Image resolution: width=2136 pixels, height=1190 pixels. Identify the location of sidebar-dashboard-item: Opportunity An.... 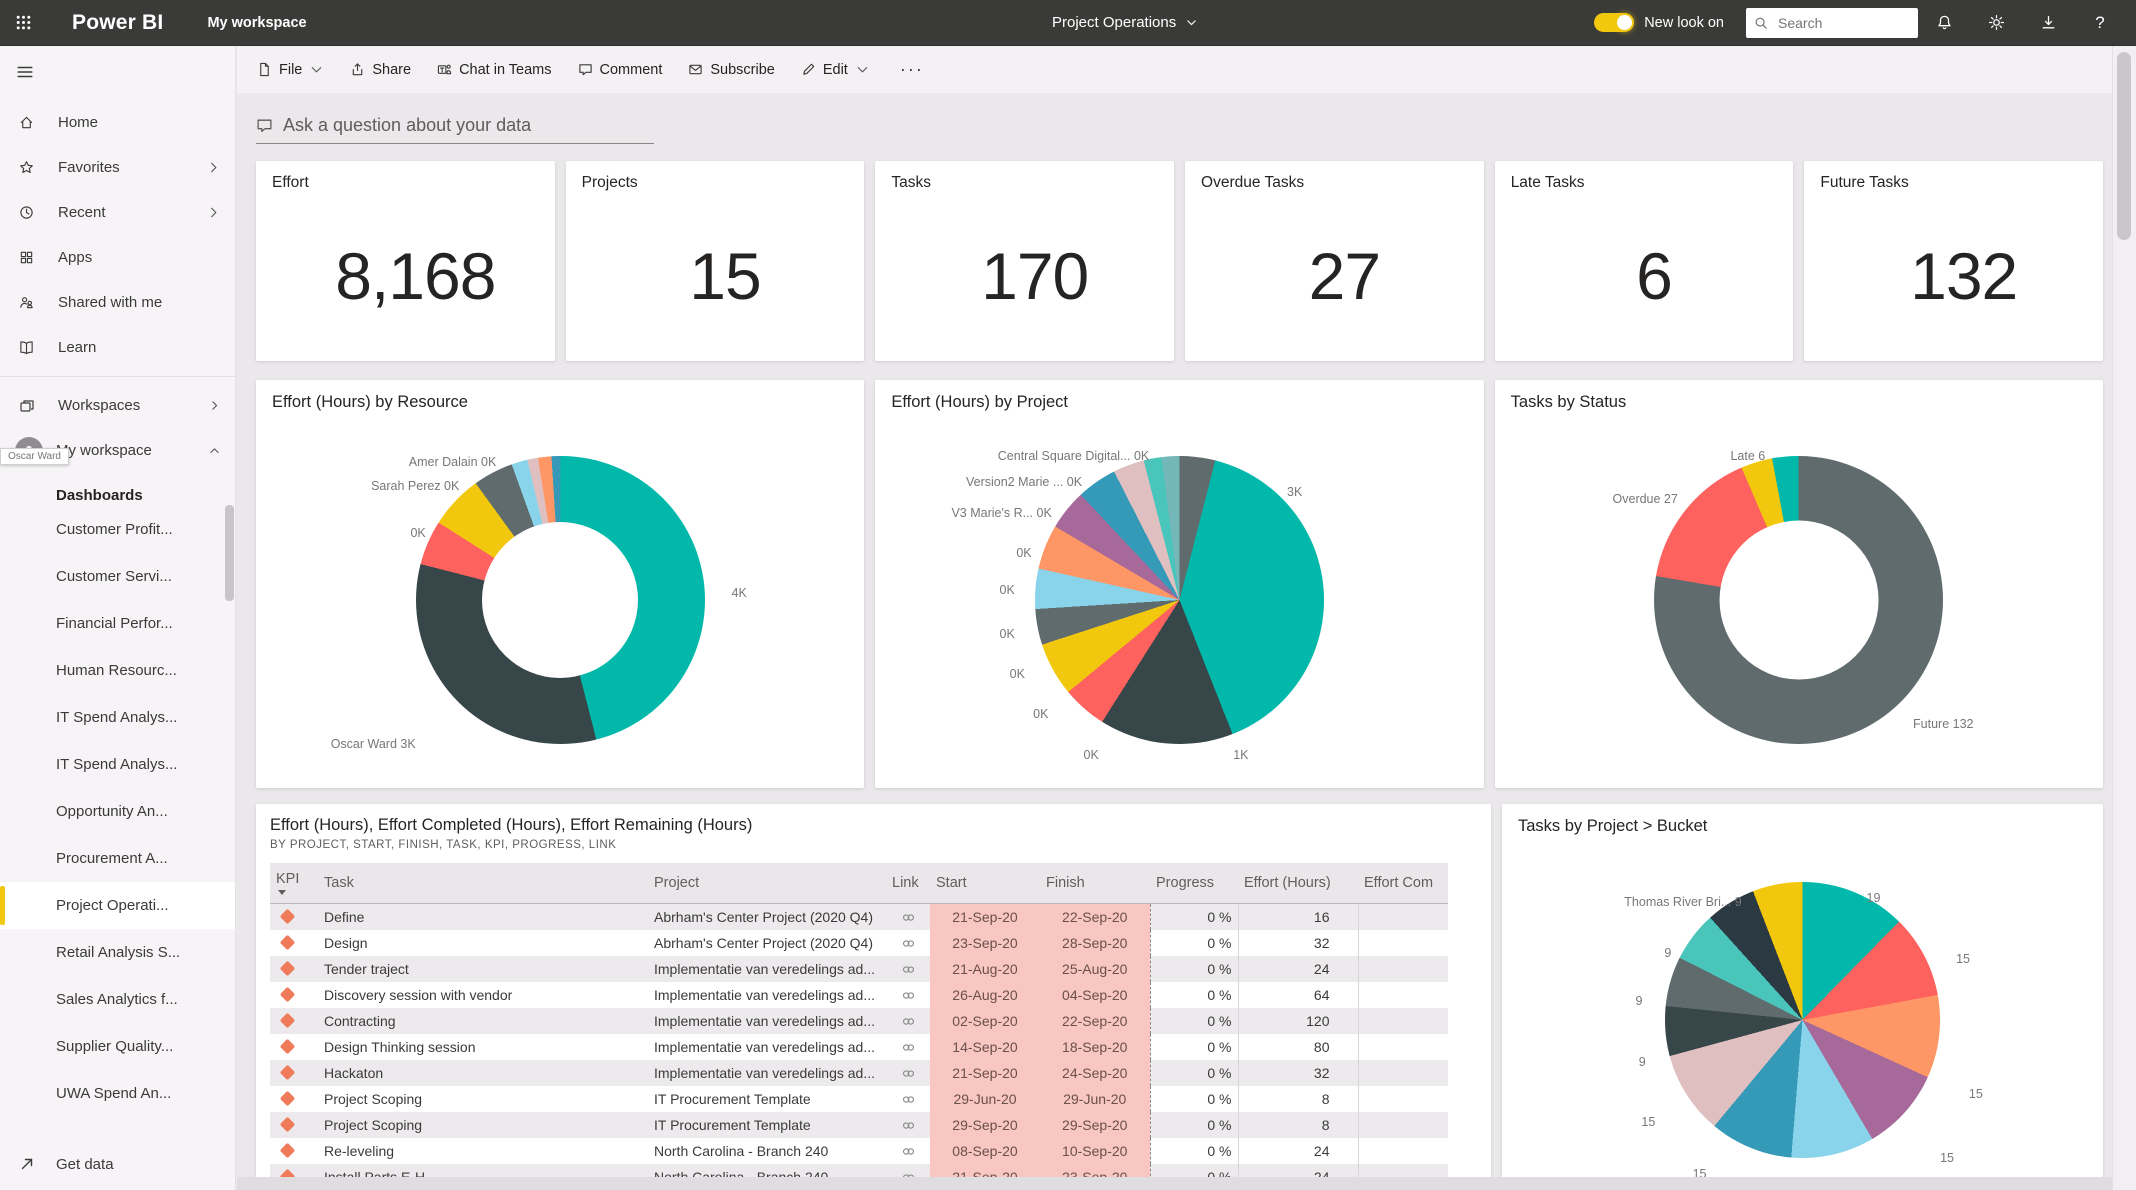
(117, 811).